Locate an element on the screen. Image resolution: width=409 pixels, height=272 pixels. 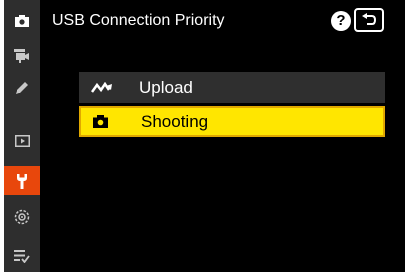
sidebar-item-custom-settings is located at coordinates (22, 87).